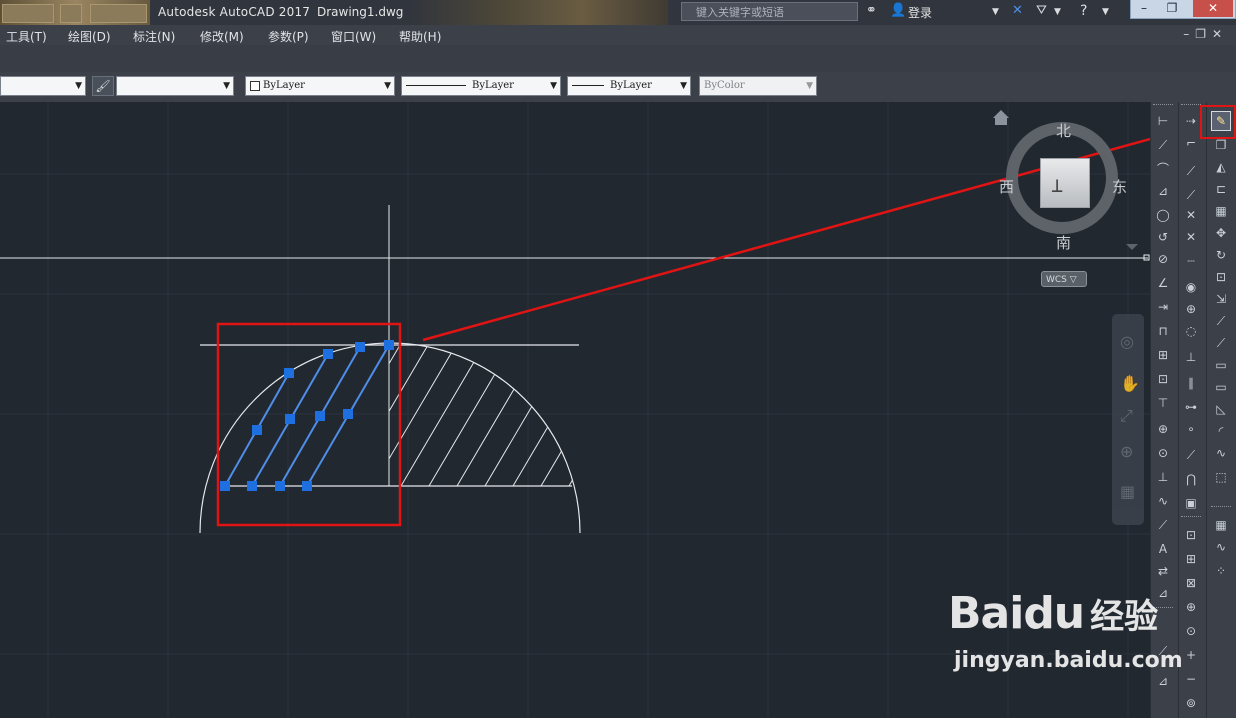 The image size is (1236, 718). Describe the element at coordinates (995, 12) in the screenshot. I see `login-dropdown-icon: ▼` at that location.